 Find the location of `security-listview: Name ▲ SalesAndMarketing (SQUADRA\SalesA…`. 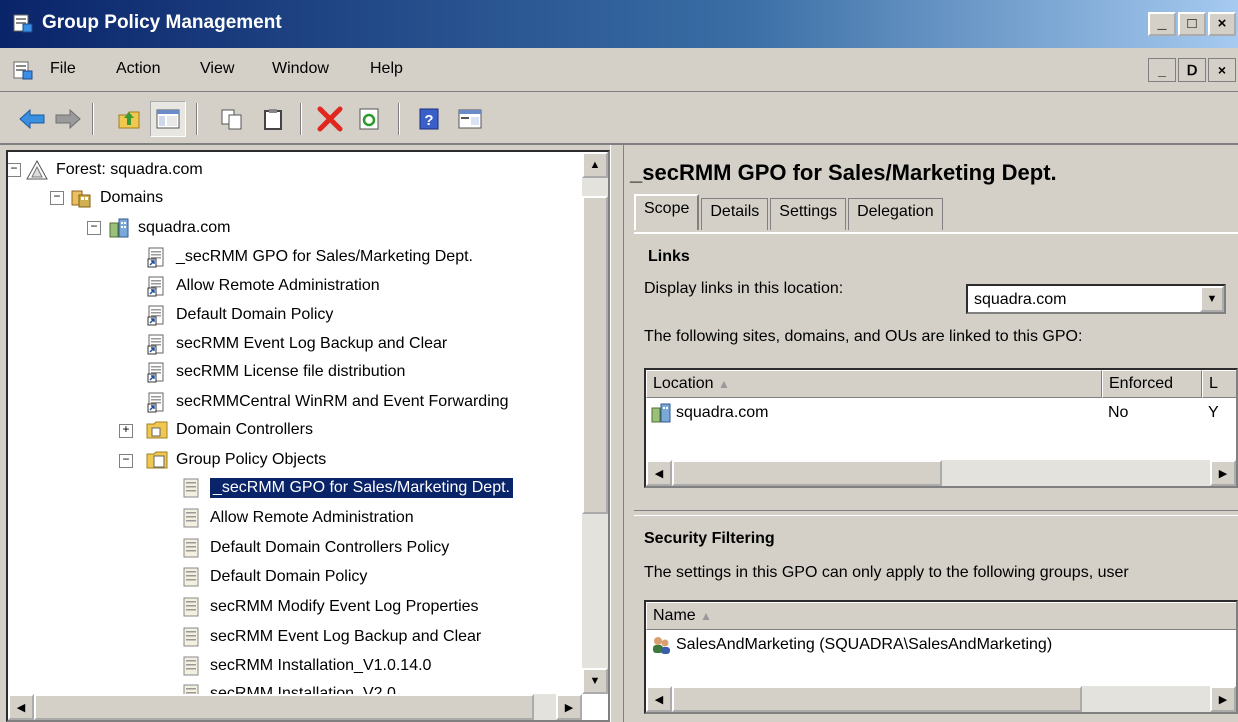

security-listview: Name ▲ SalesAndMarketing (SQUADRA\SalesA… is located at coordinates (941, 657).